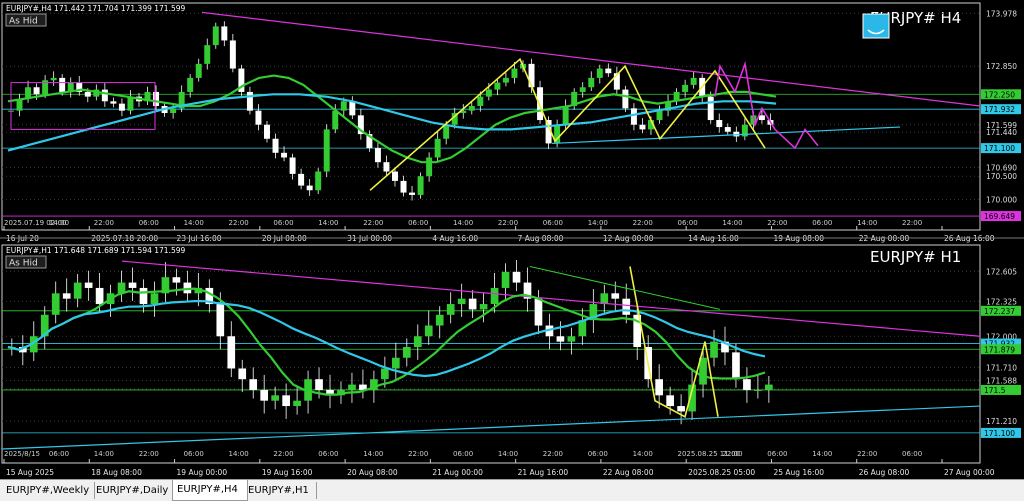  Describe the element at coordinates (1001, 66) in the screenshot. I see `h4-y-tick-label: 172.850` at that location.